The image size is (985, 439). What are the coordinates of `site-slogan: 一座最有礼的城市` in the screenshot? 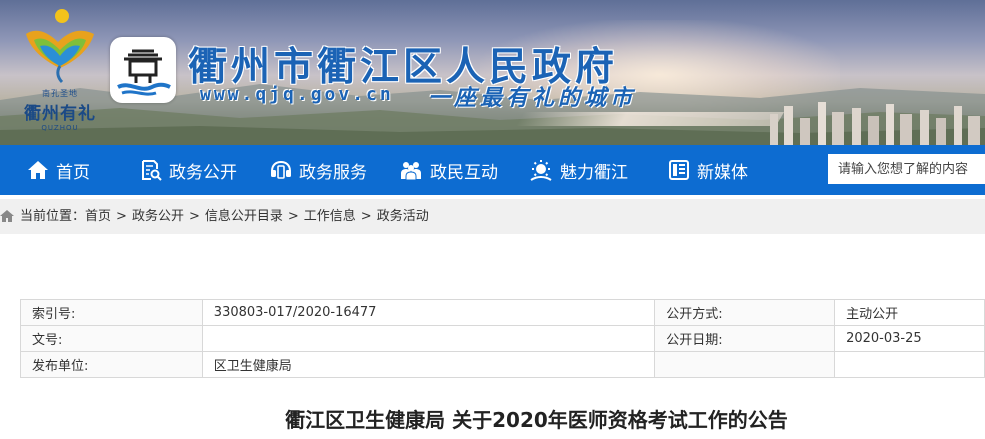 It's located at (532, 98).